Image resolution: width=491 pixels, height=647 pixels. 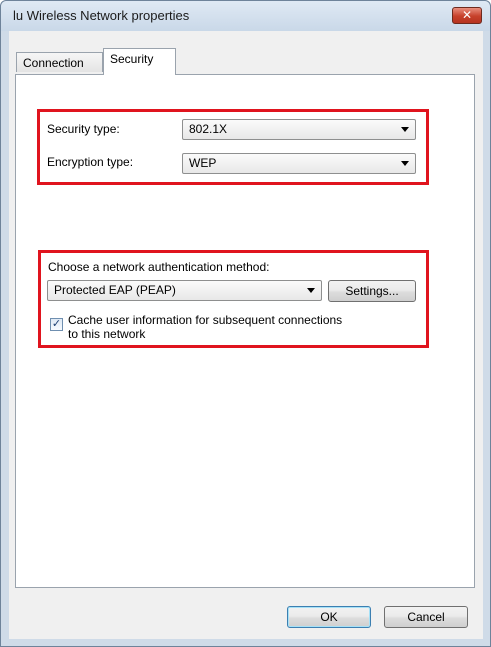 I want to click on close-icon: ✕, so click(x=467, y=15).